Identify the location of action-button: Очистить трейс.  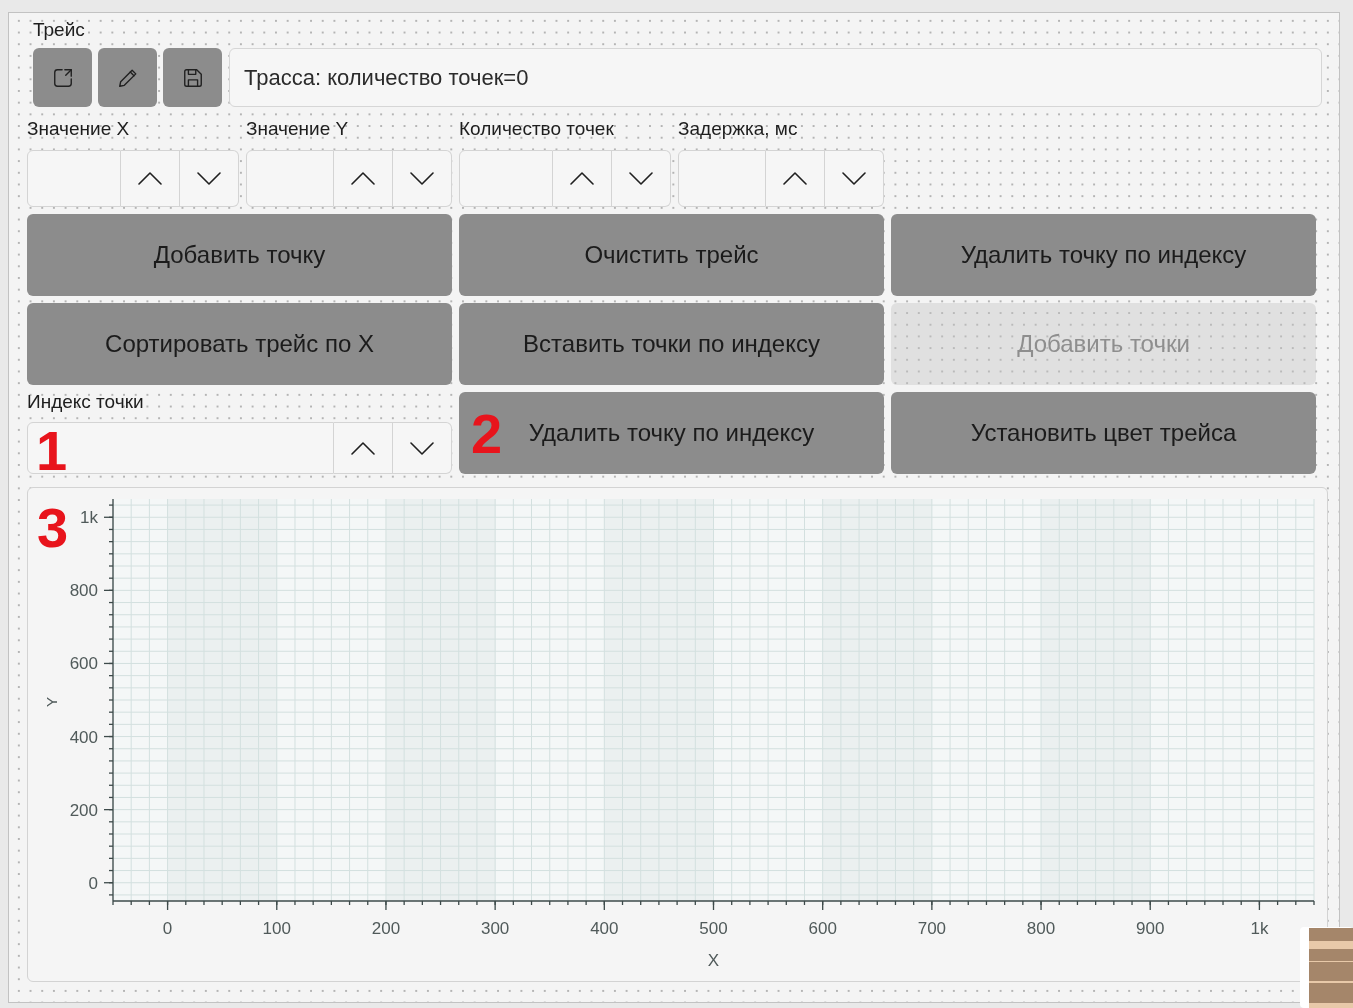
(671, 255).